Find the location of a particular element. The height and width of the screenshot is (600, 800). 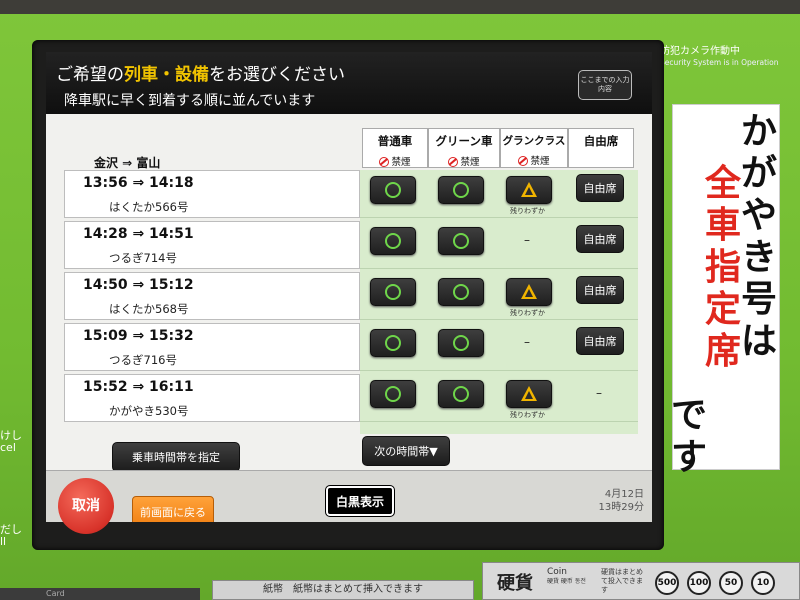

train-time: 14:28 ⇒ 14:51 is located at coordinates (138, 234).